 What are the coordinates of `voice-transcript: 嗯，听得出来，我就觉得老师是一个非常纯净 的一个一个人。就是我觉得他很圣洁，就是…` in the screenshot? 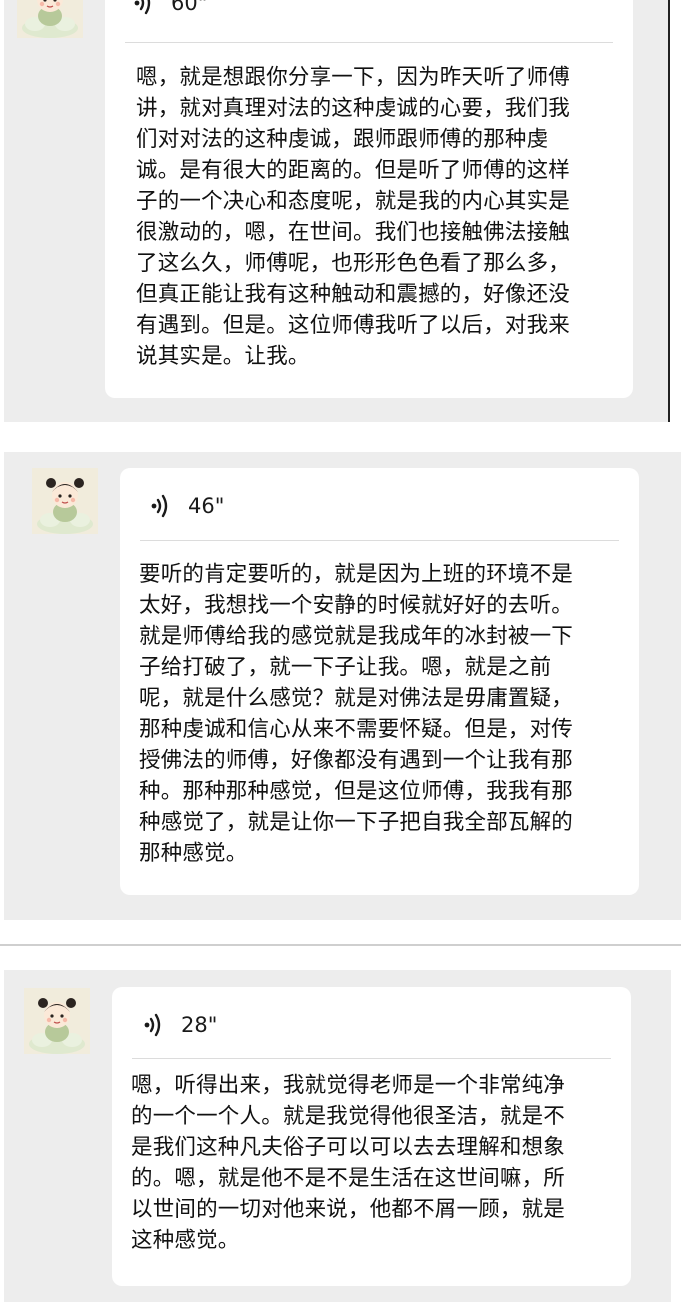 It's located at (348, 1163).